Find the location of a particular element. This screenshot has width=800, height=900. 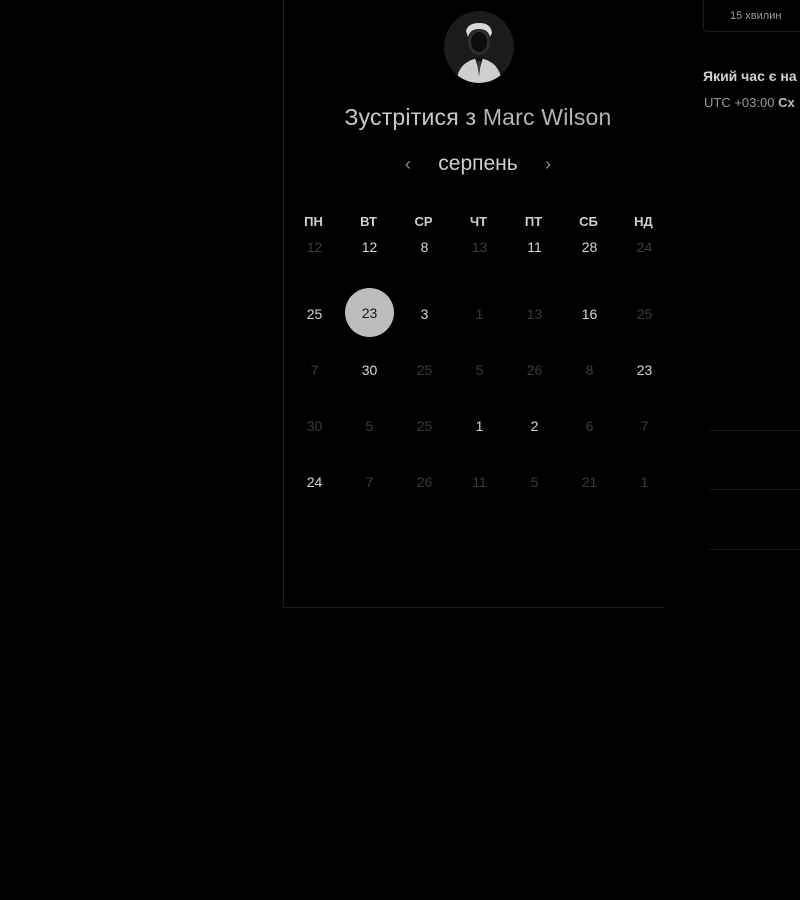

weekday-label: СБ is located at coordinates (588, 221).